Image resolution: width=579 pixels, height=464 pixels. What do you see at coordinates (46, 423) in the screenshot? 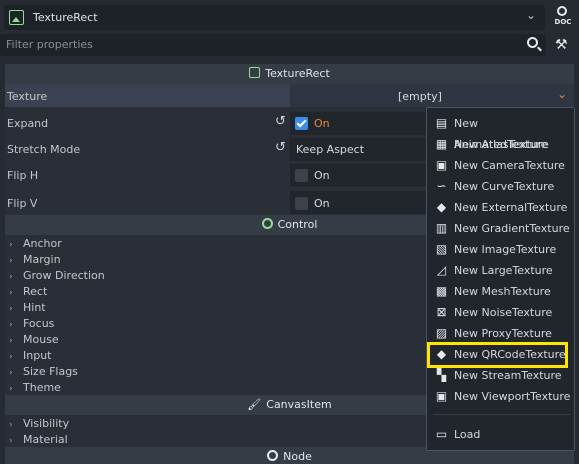
I see `group-label: Visibility` at bounding box center [46, 423].